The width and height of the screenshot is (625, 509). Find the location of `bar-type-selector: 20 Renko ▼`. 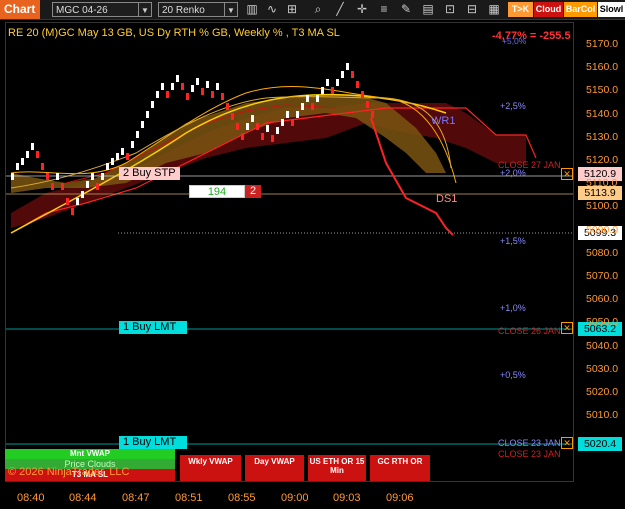

bar-type-selector: 20 Renko ▼ is located at coordinates (198, 9).